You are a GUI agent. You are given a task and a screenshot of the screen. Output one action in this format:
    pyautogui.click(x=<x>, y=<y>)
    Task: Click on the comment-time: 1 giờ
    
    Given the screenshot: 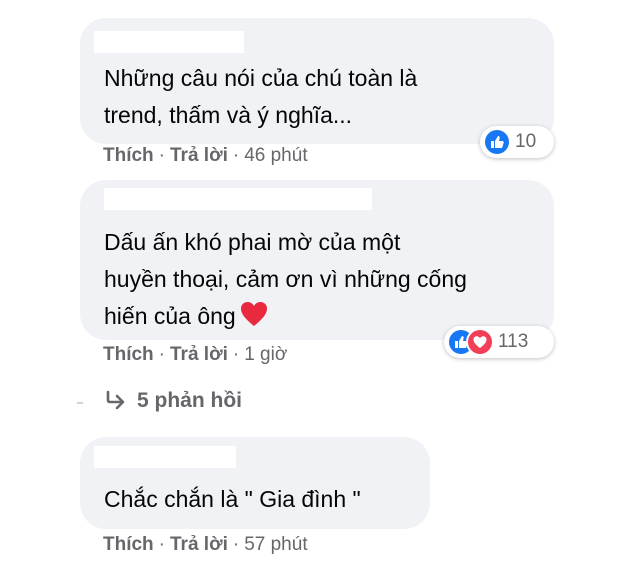 What is the action you would take?
    pyautogui.click(x=265, y=354)
    